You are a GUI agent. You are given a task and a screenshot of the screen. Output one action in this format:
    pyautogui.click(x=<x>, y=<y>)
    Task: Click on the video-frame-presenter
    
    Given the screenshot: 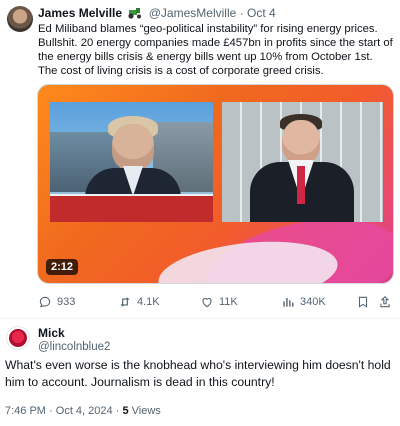 What is the action you would take?
    pyautogui.click(x=131, y=162)
    